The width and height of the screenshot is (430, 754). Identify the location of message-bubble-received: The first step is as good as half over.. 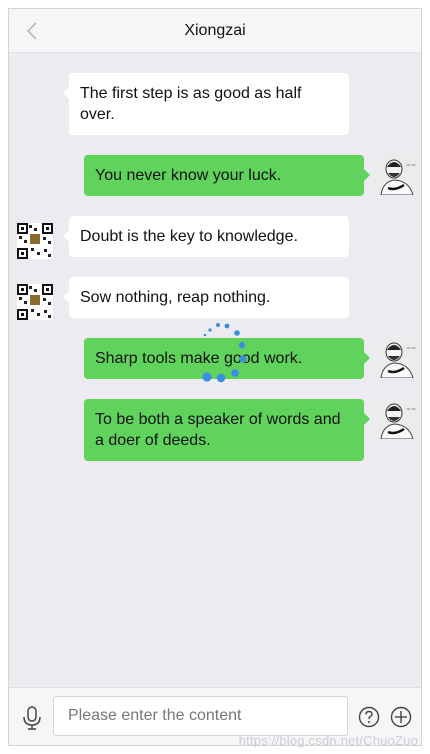
(206, 104).